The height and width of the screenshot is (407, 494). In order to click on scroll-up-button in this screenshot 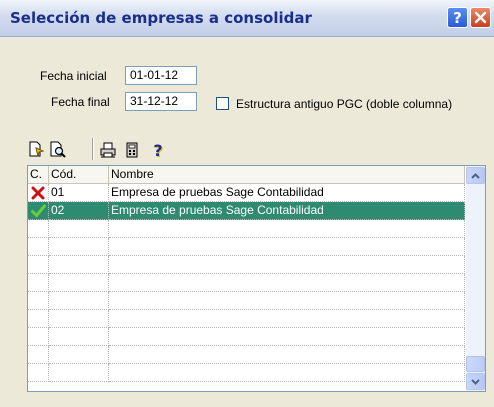, I will do `click(475, 175)`.